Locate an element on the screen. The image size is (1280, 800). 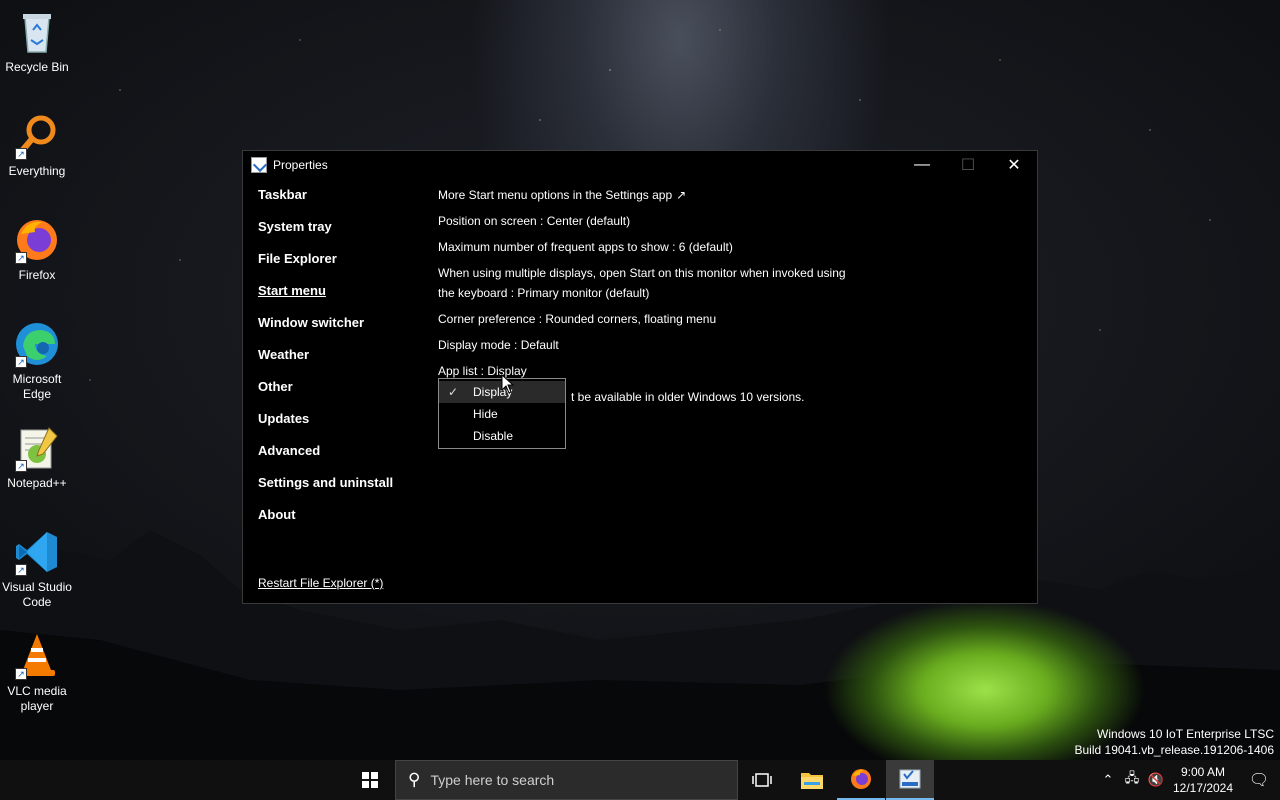
desktop-icon-label: Microsoft Edge is located at coordinates (37, 386).